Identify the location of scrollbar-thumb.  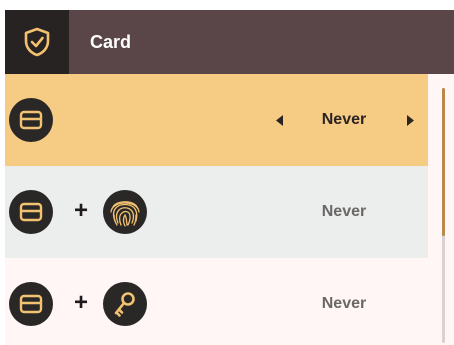
(443, 162).